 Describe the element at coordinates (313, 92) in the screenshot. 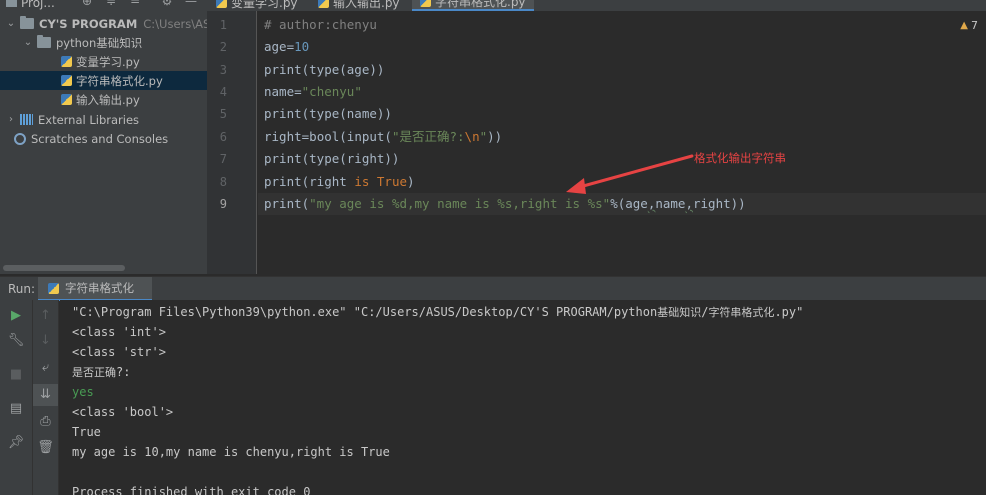

I see `code-line-4: name="chenyu"` at that location.